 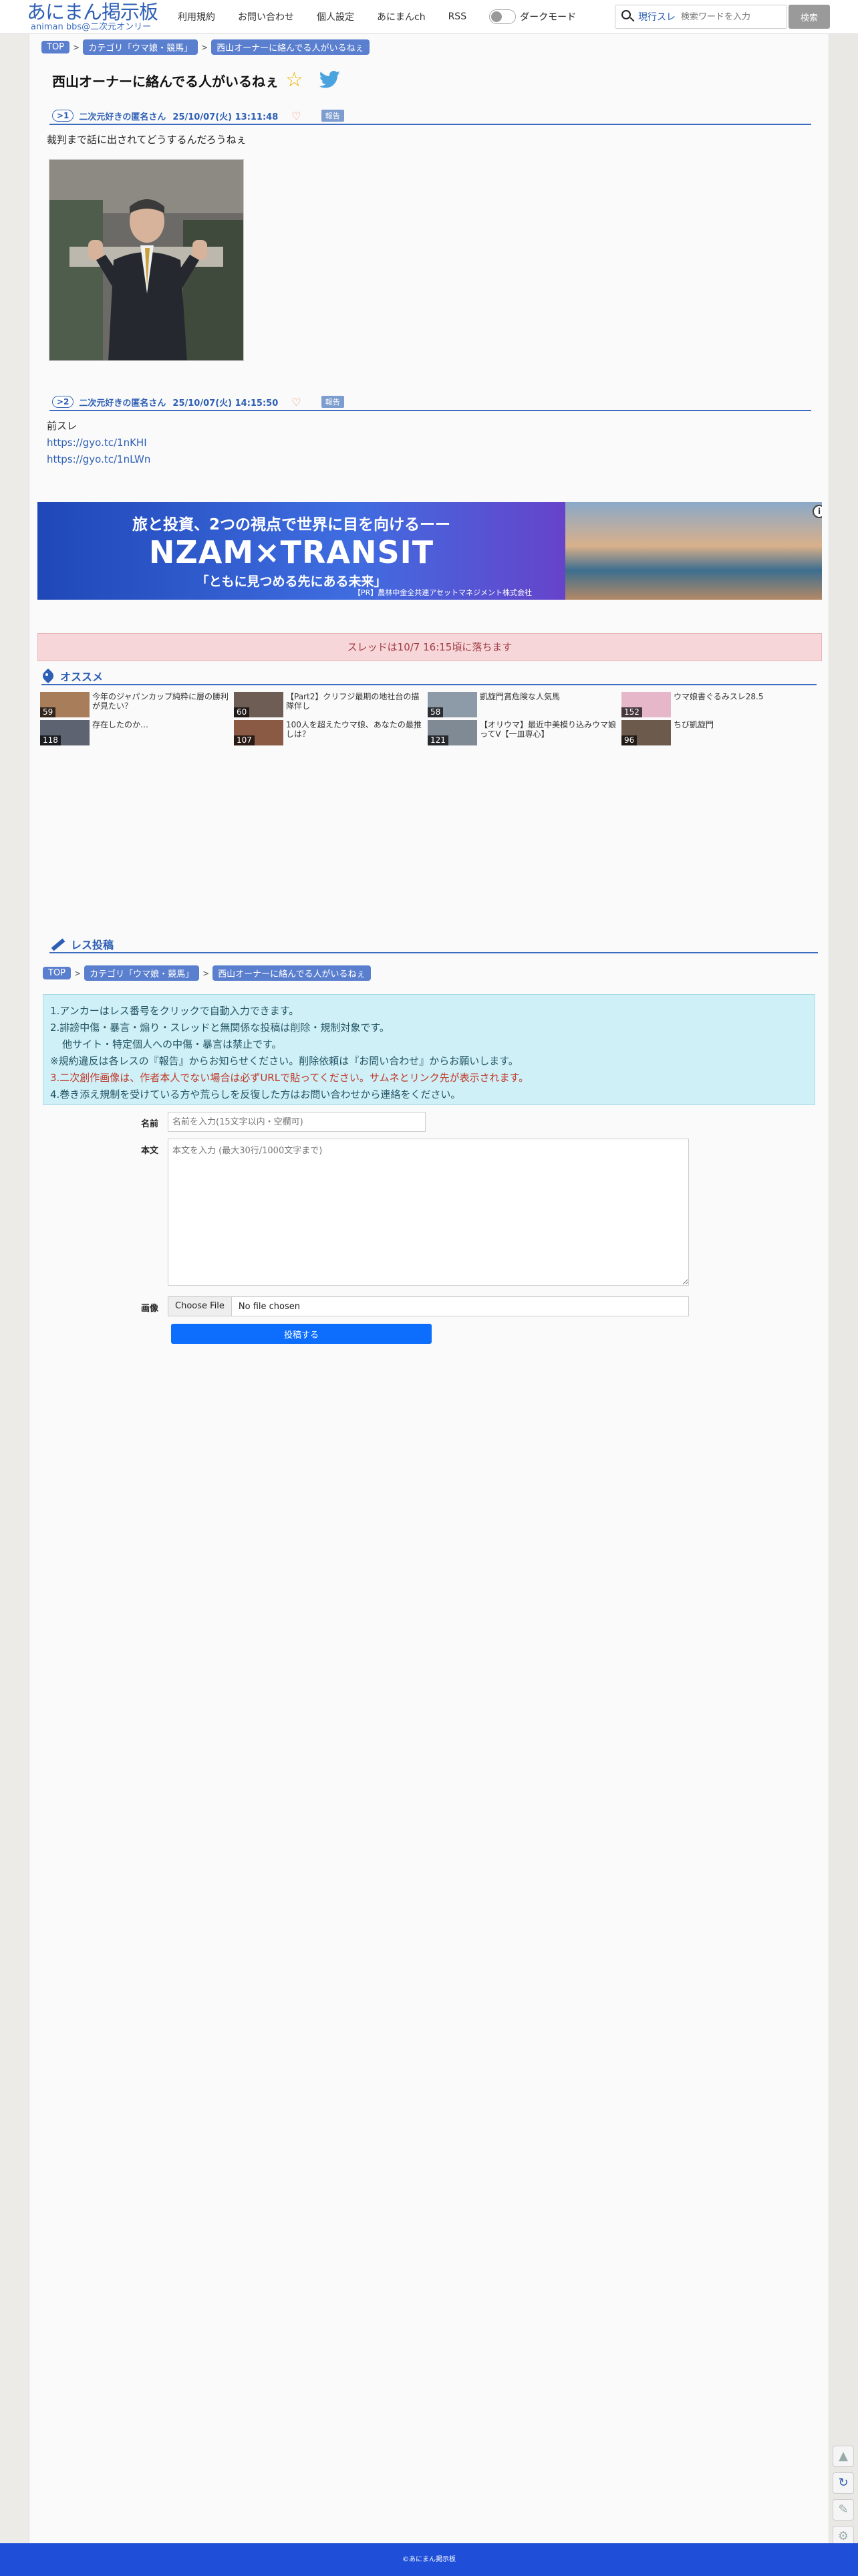 What do you see at coordinates (92, 12) in the screenshot?
I see `logo-title: あにまん掲示板` at bounding box center [92, 12].